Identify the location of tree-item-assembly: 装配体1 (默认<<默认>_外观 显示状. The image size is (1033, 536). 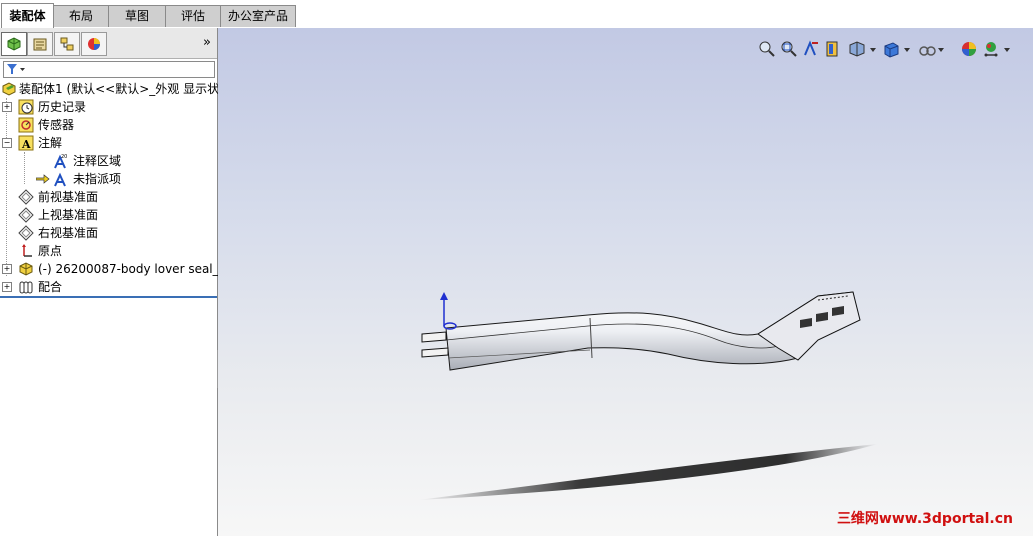
(110, 89).